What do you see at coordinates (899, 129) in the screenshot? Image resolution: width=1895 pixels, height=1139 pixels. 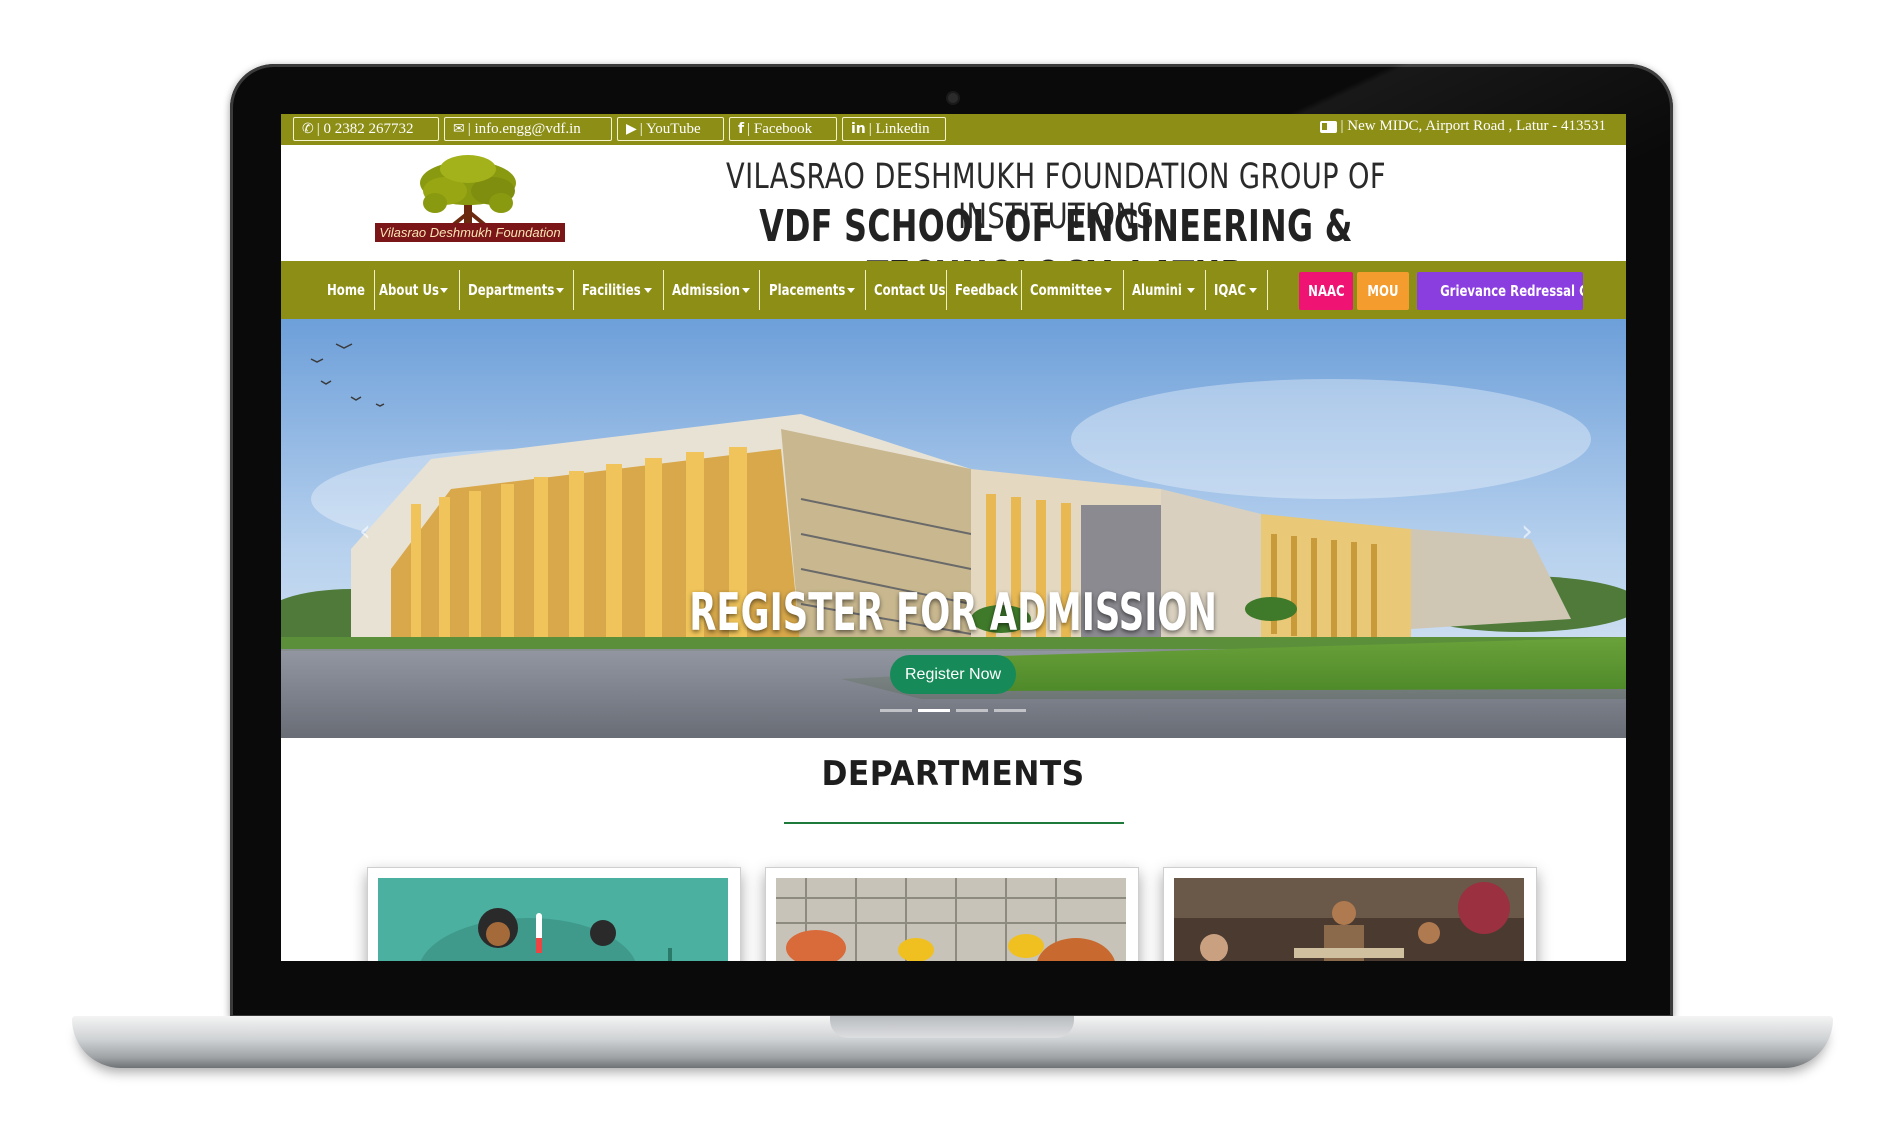 I see `linkedin-text: | Linkedin` at bounding box center [899, 129].